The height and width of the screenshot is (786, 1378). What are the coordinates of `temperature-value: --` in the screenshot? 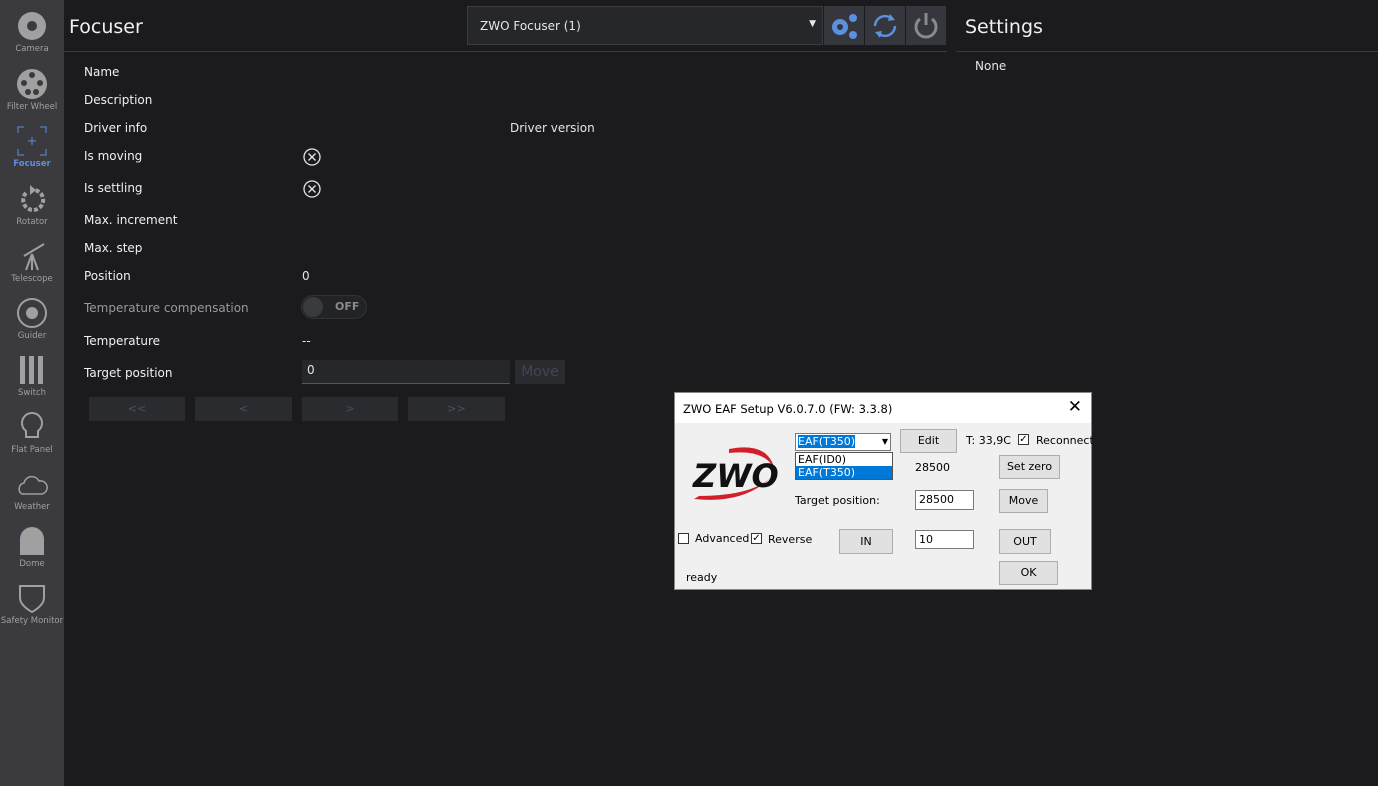 It's located at (306, 341).